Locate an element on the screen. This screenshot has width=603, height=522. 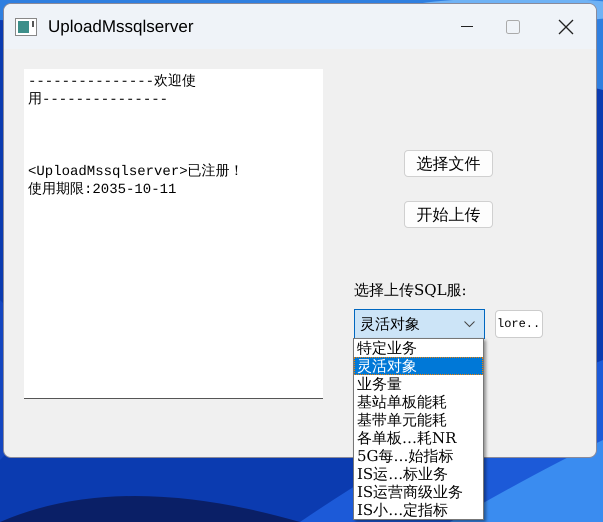
window-title: UploadMssqlserver is located at coordinates (121, 27).